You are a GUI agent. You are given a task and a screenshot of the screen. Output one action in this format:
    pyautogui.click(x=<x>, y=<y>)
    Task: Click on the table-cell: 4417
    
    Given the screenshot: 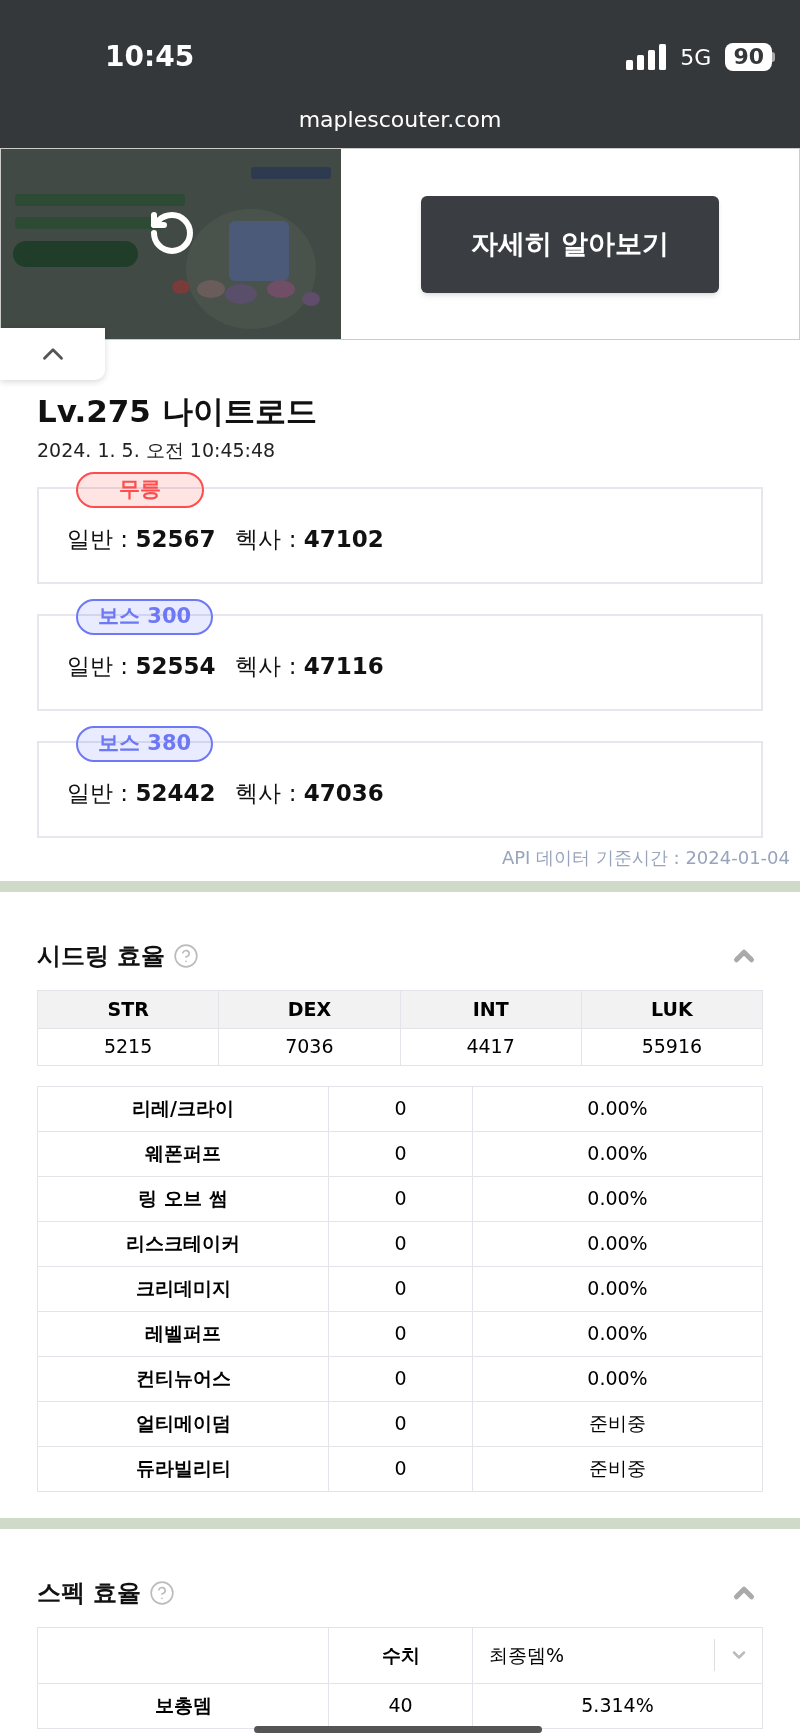 What is the action you would take?
    pyautogui.click(x=491, y=1046)
    